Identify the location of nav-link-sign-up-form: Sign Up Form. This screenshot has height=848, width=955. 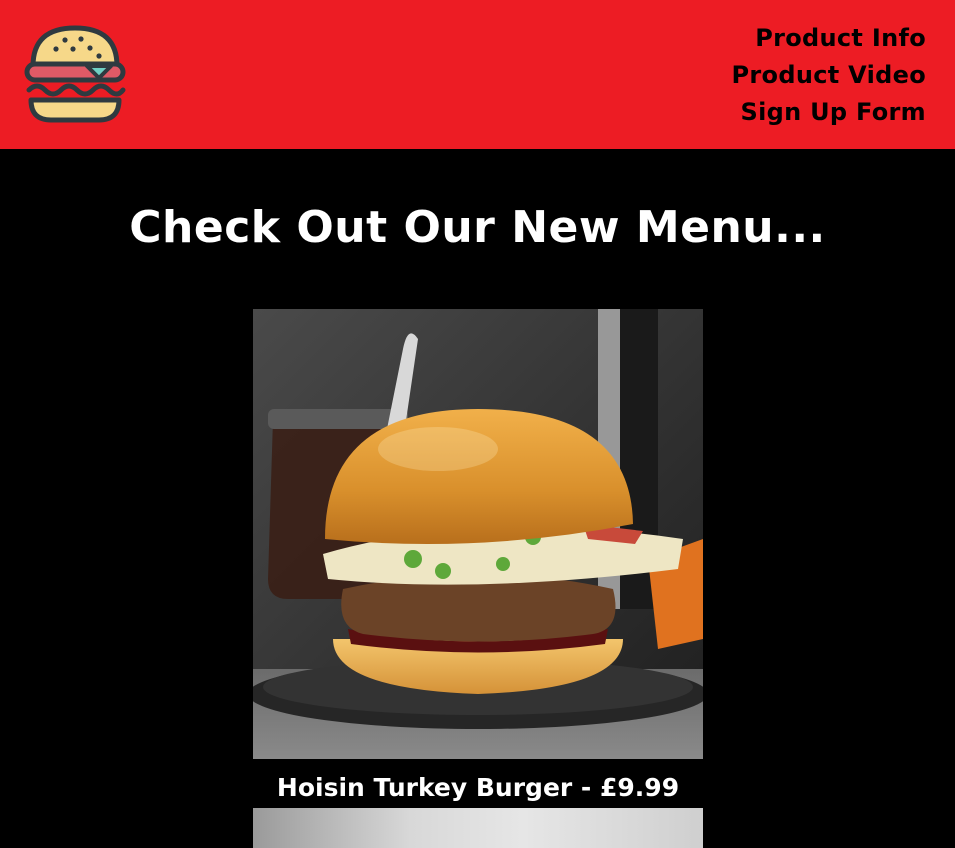
(829, 112).